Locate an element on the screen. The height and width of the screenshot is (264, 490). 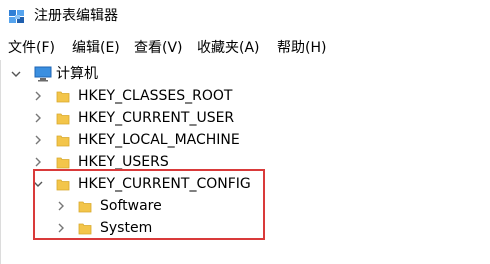
tree-item-hkey-local-machine: HKEY_LOCAL_MACHINE is located at coordinates (245, 140).